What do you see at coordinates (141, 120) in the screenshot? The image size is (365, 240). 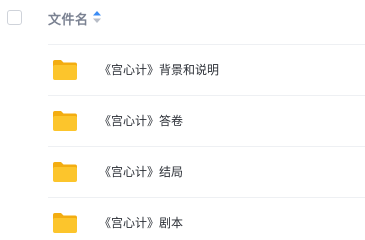 I see `file-name: 《宫心计》答卷` at bounding box center [141, 120].